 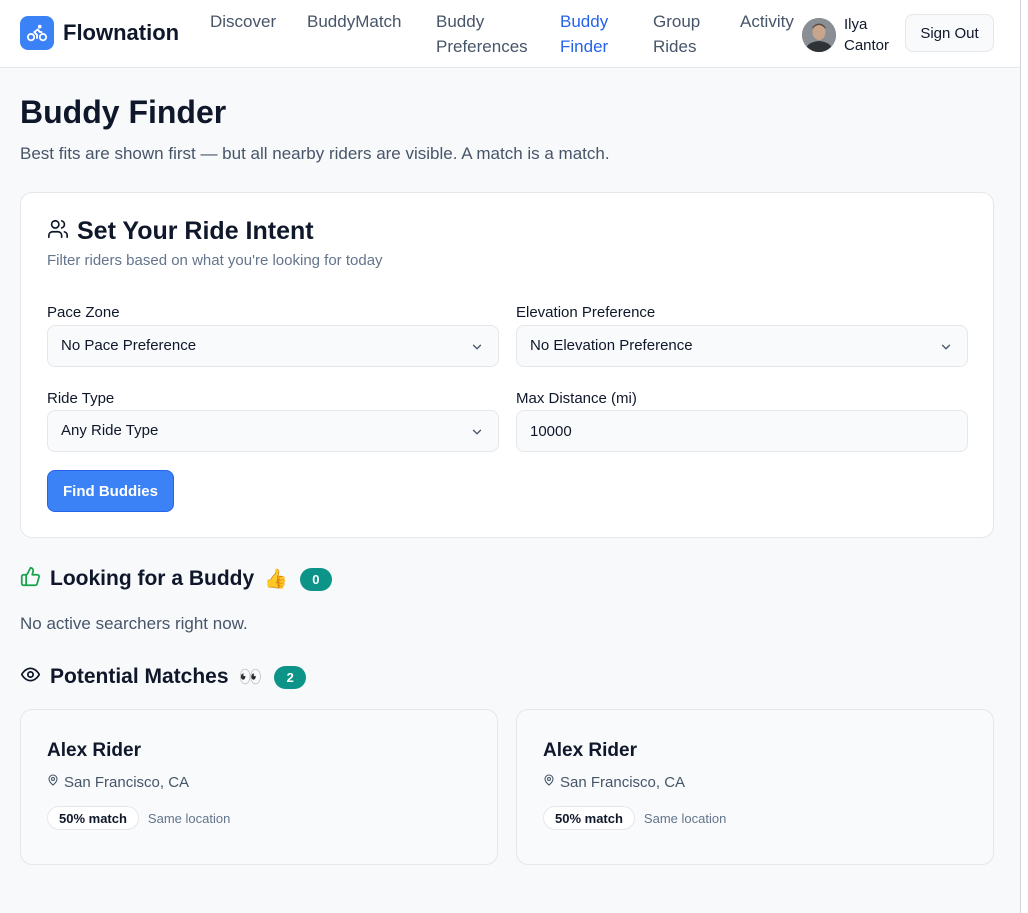 I want to click on user-name: Ilya Cantor, so click(x=867, y=35).